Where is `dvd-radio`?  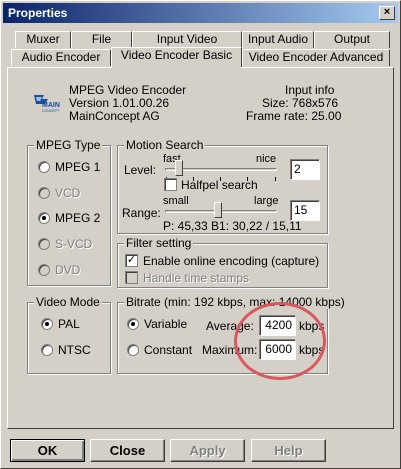
dvd-radio is located at coordinates (44, 270).